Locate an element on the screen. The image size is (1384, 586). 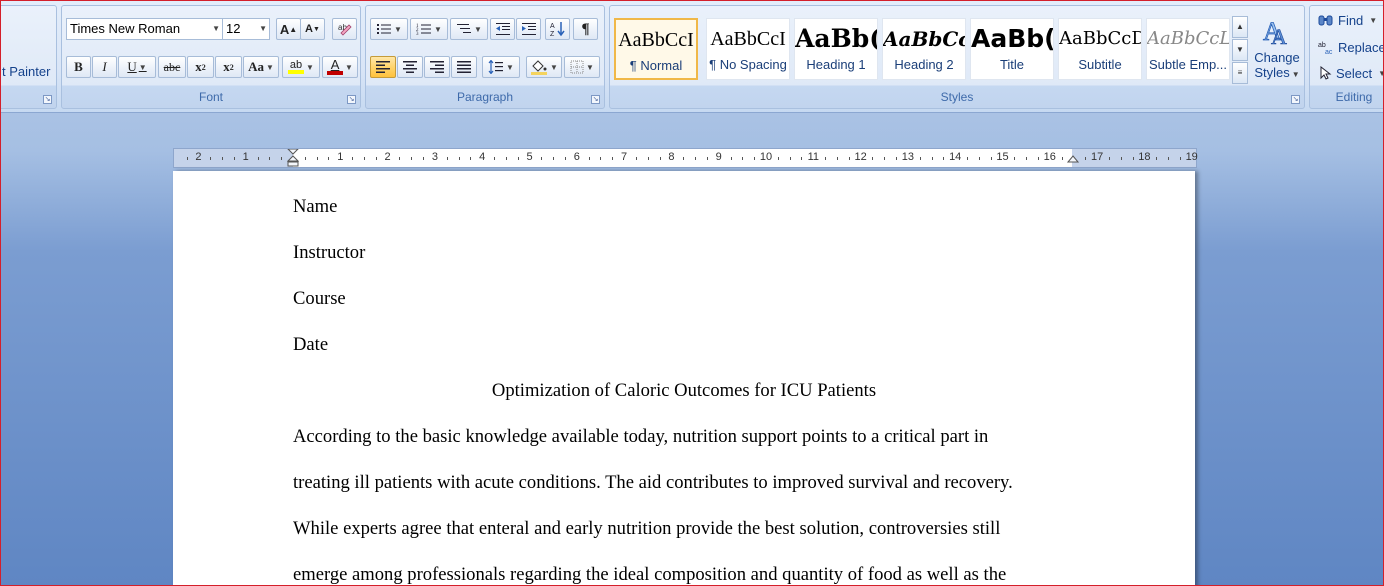
italic-button: I is located at coordinates (104, 67).